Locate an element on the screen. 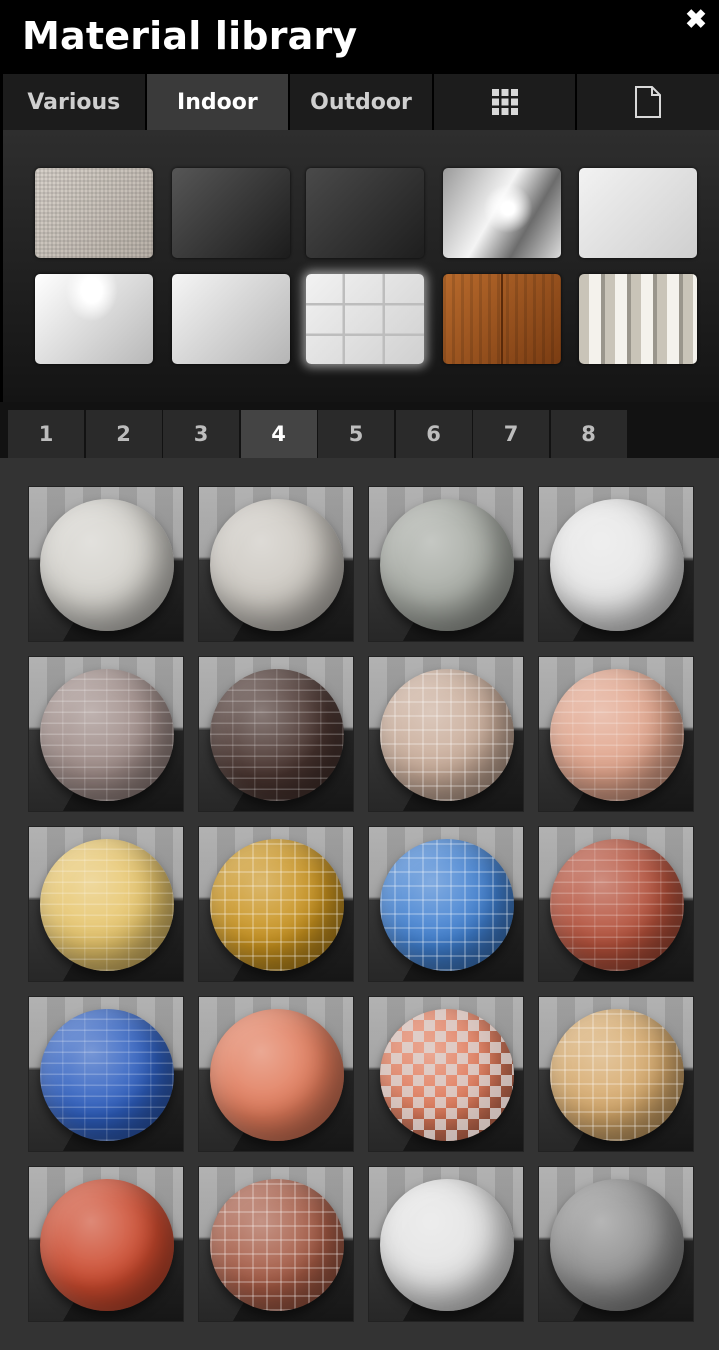 The height and width of the screenshot is (1350, 719). material-dark-brown-brick-tiles is located at coordinates (276, 734).